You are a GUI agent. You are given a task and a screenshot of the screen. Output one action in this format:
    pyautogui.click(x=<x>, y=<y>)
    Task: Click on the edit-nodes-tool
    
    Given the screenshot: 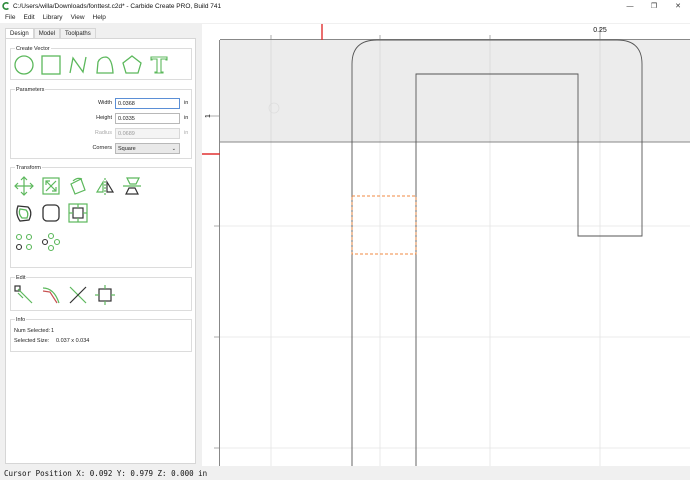 What is the action you would take?
    pyautogui.click(x=24, y=295)
    